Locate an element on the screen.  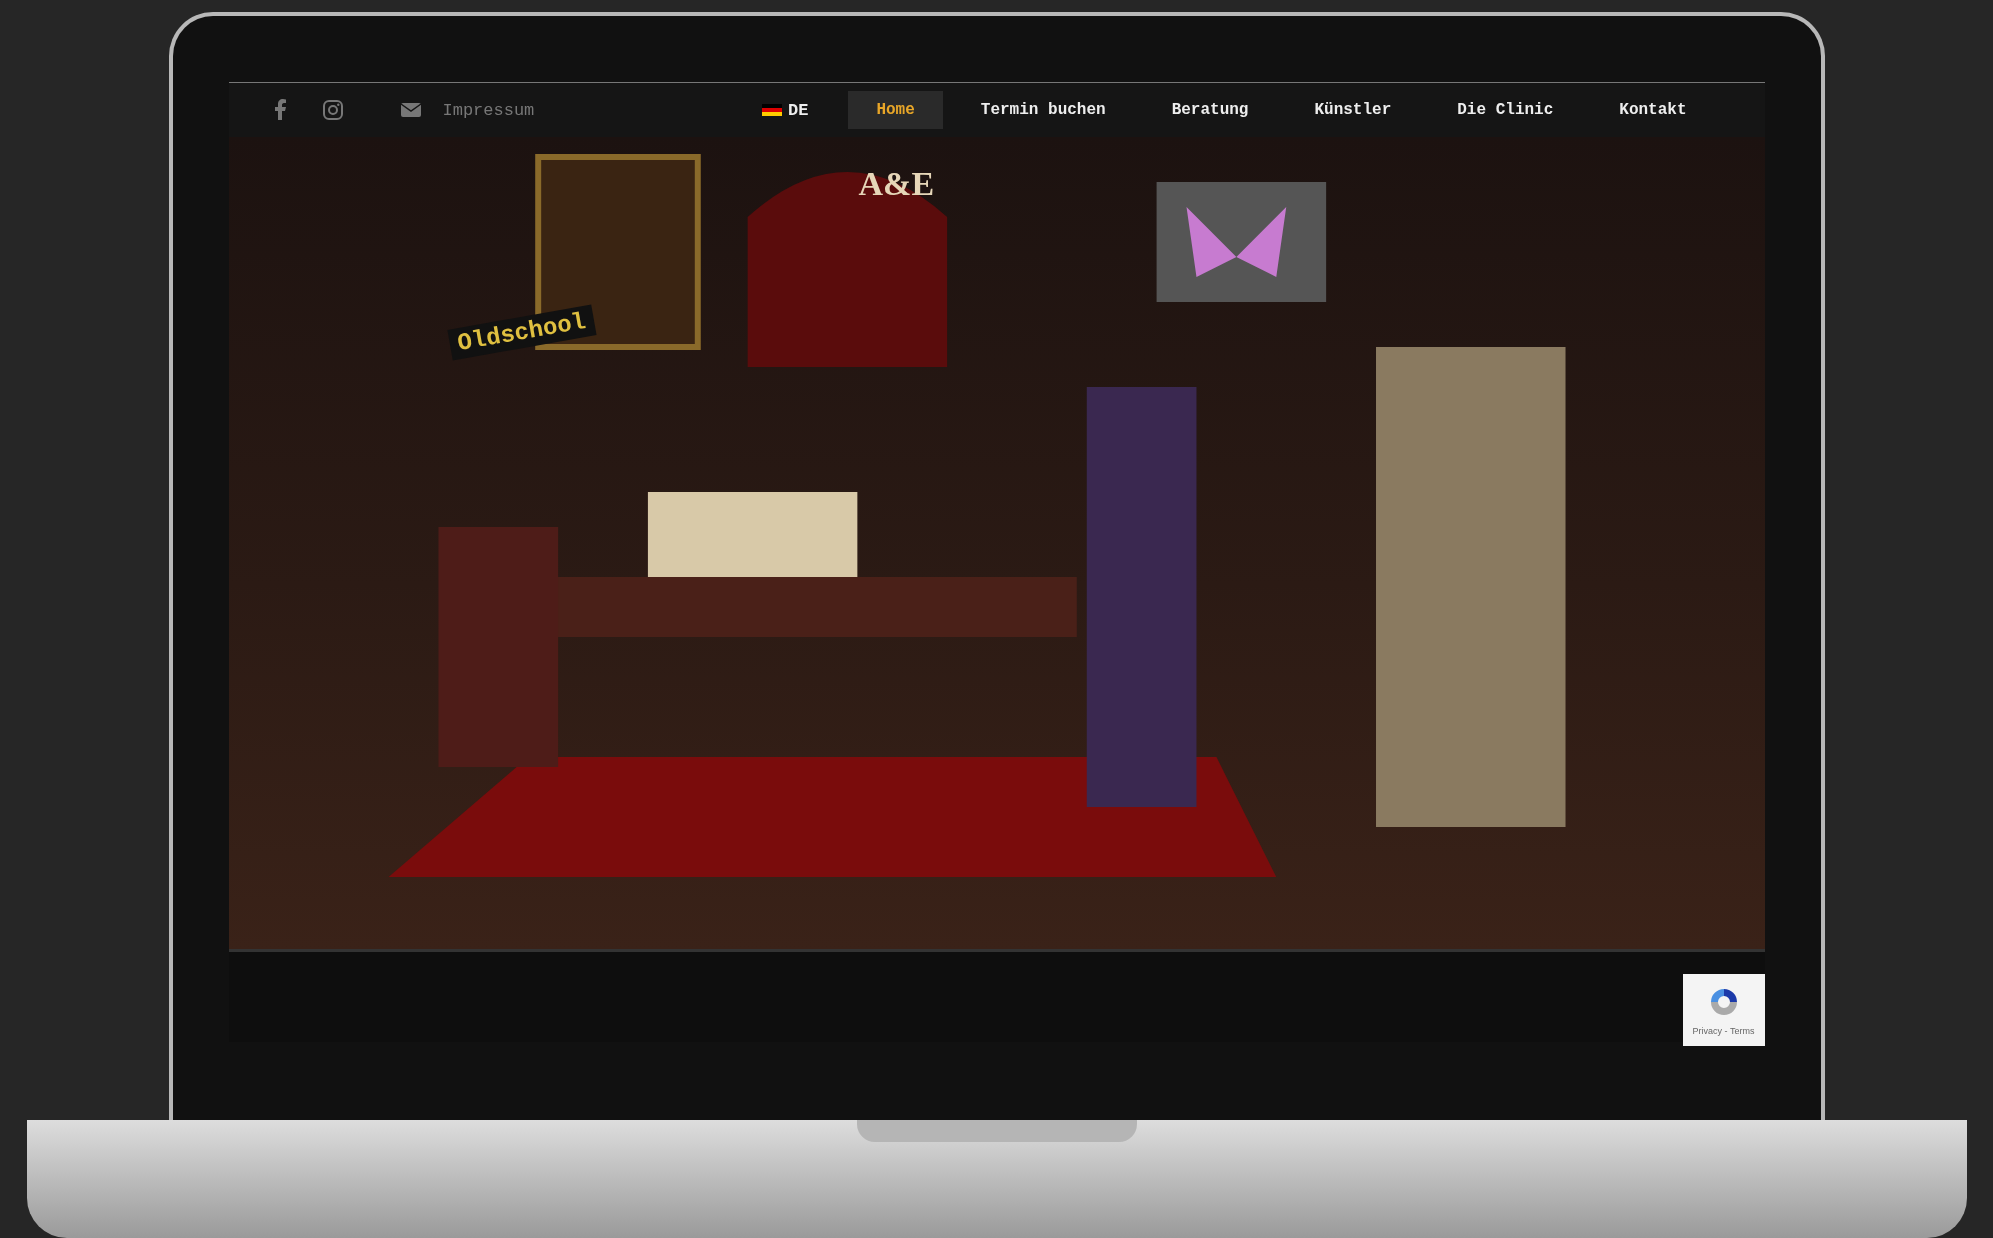
brand-logo: A&E is located at coordinates (896, 184).